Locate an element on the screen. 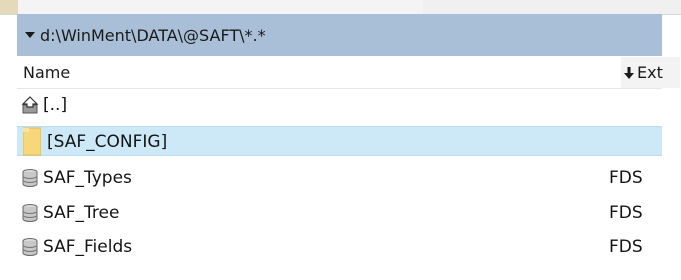 The width and height of the screenshot is (681, 280). column-ext-header: Ext is located at coordinates (650, 72).